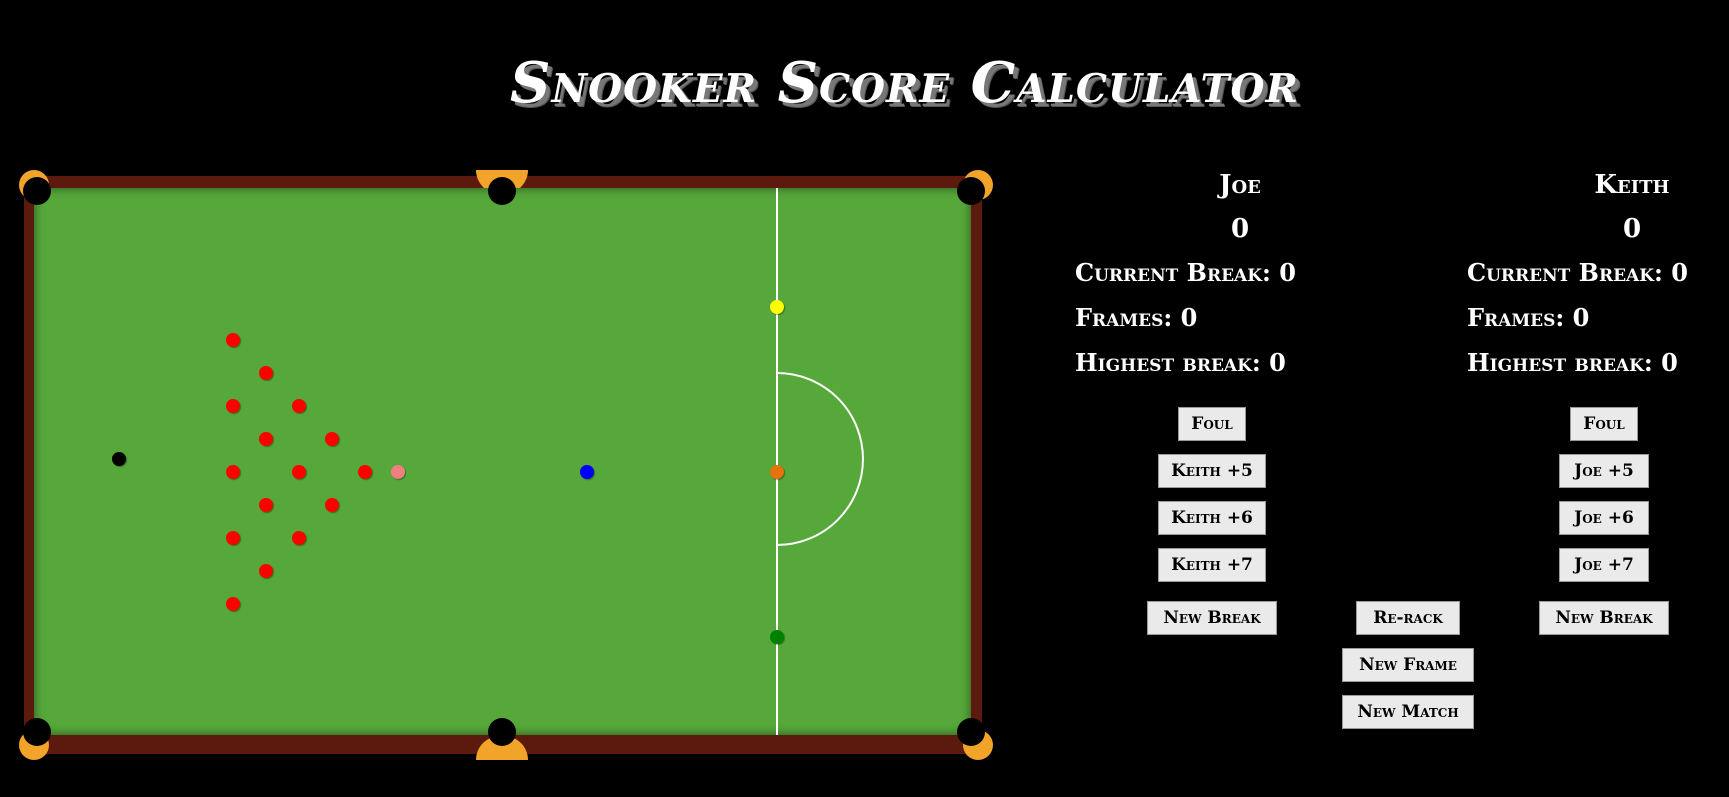  I want to click on player-2-frames: Frames: 0, so click(1528, 317).